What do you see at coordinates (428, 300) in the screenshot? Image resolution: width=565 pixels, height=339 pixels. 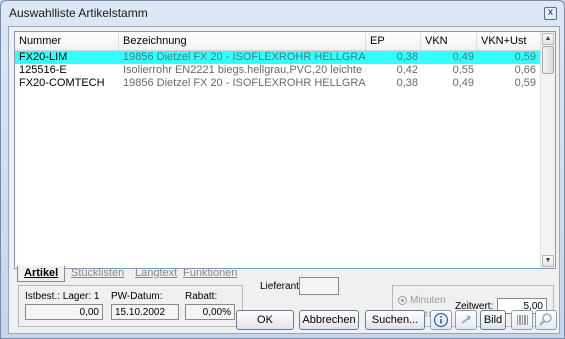 I see `minuten-label: Minuten` at bounding box center [428, 300].